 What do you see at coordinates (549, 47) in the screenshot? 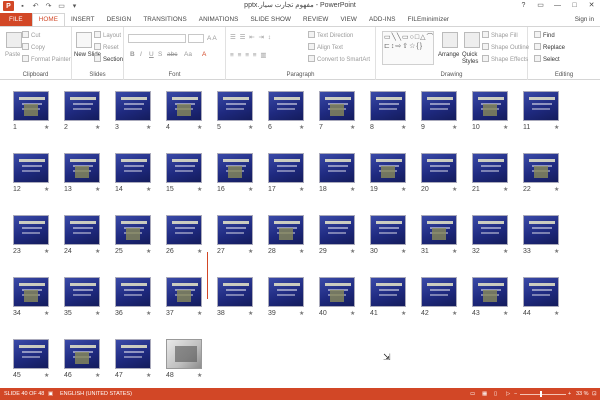
I see `replace-button: Replace` at bounding box center [549, 47].